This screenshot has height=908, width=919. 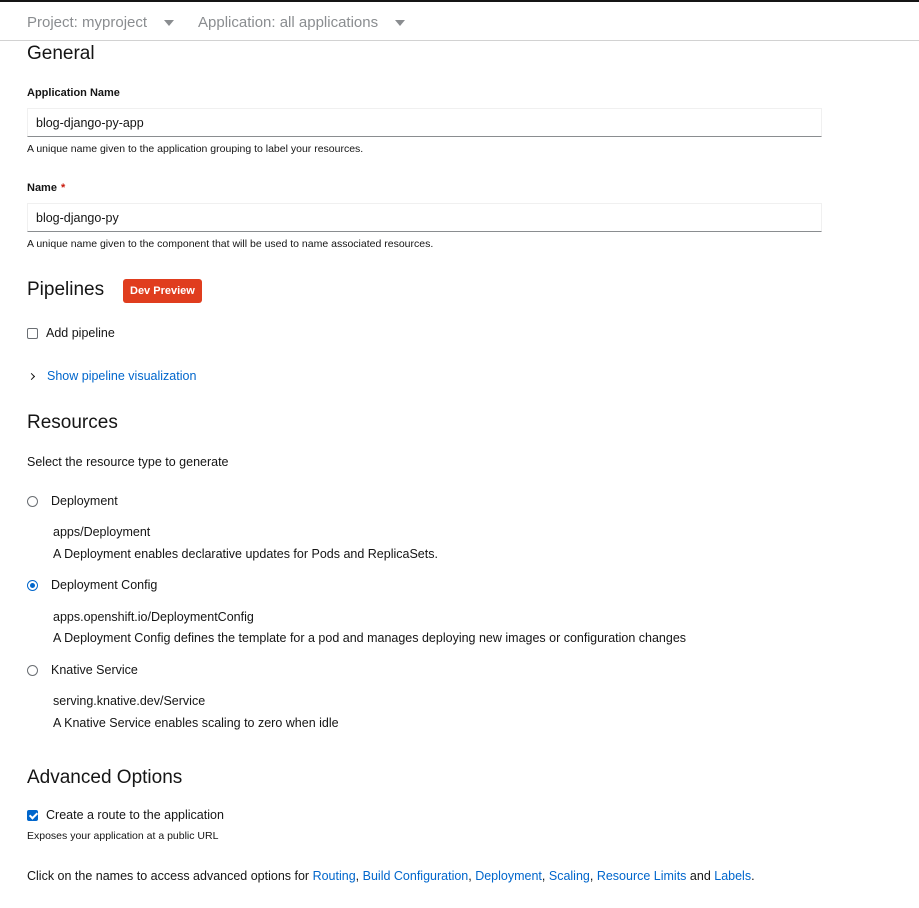 What do you see at coordinates (153, 617) in the screenshot?
I see `deployment-config-api: apps.openshift.io/DeploymentConfig` at bounding box center [153, 617].